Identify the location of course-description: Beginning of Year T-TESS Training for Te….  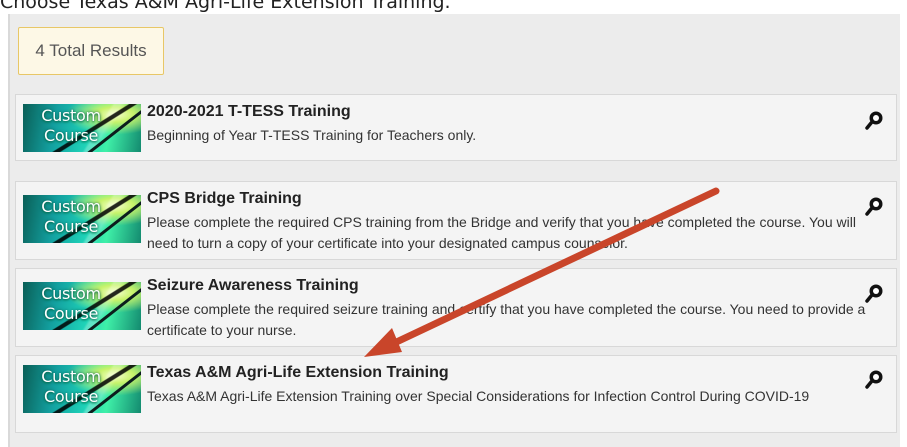
(312, 135).